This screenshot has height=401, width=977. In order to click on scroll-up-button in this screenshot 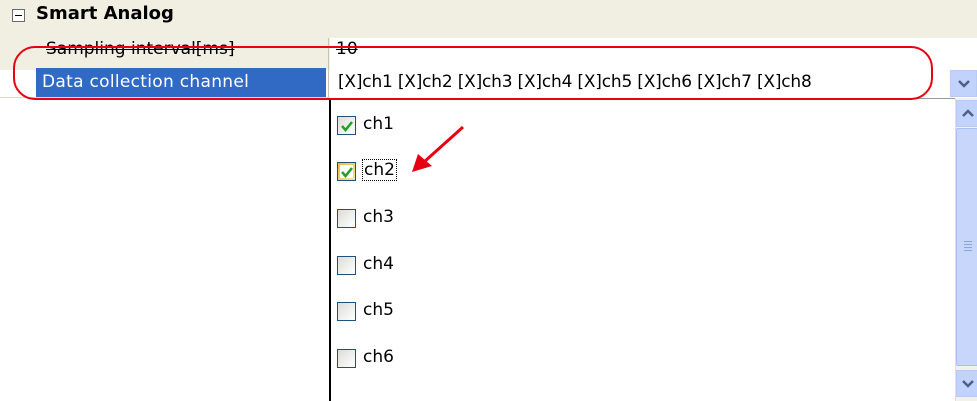, I will do `click(966, 113)`.